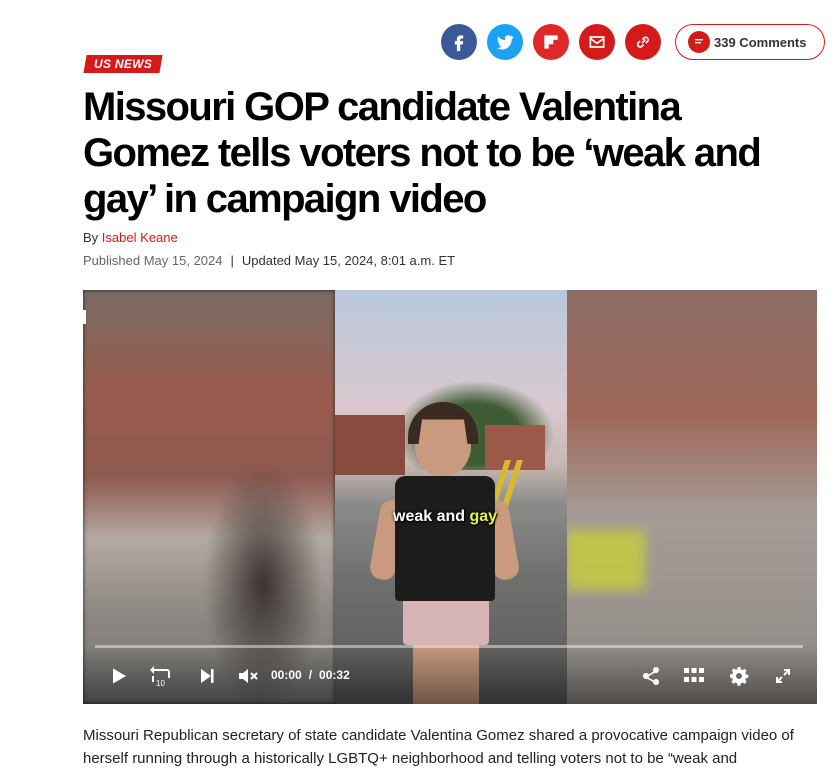 The height and width of the screenshot is (770, 838). I want to click on link-icon, so click(642, 42).